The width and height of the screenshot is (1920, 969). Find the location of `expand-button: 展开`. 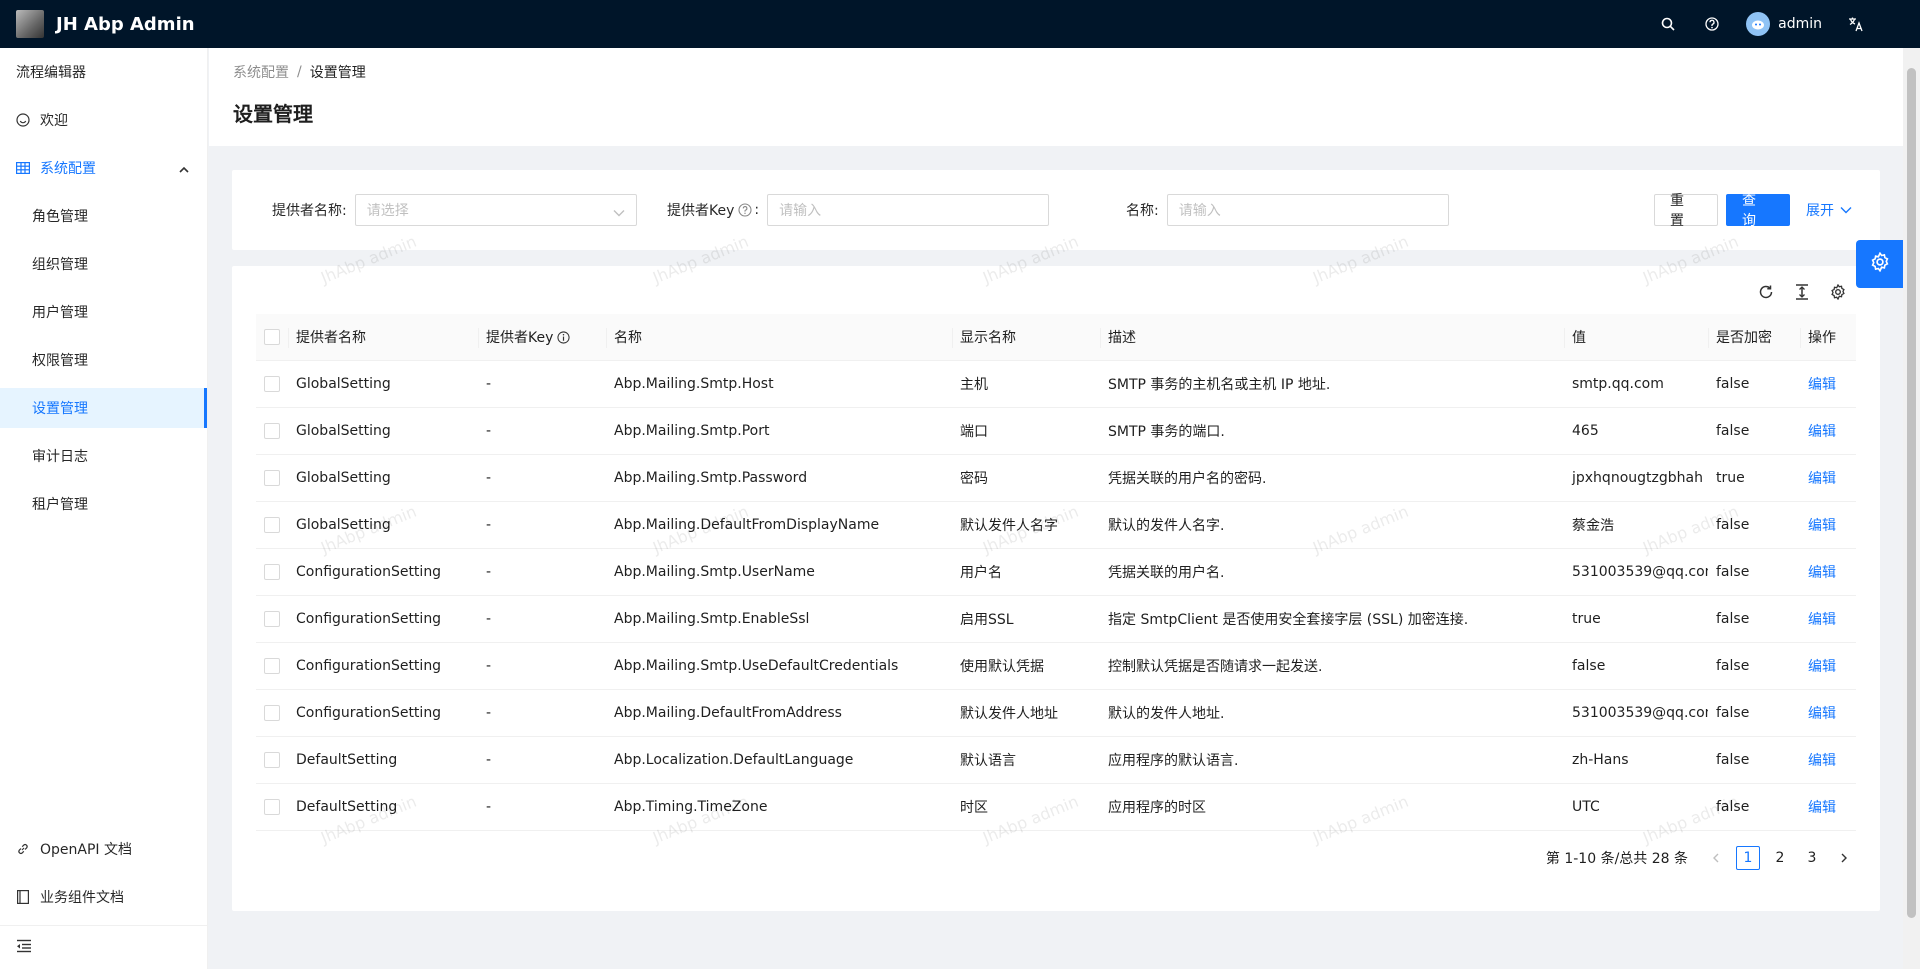

expand-button: 展开 is located at coordinates (1829, 210).